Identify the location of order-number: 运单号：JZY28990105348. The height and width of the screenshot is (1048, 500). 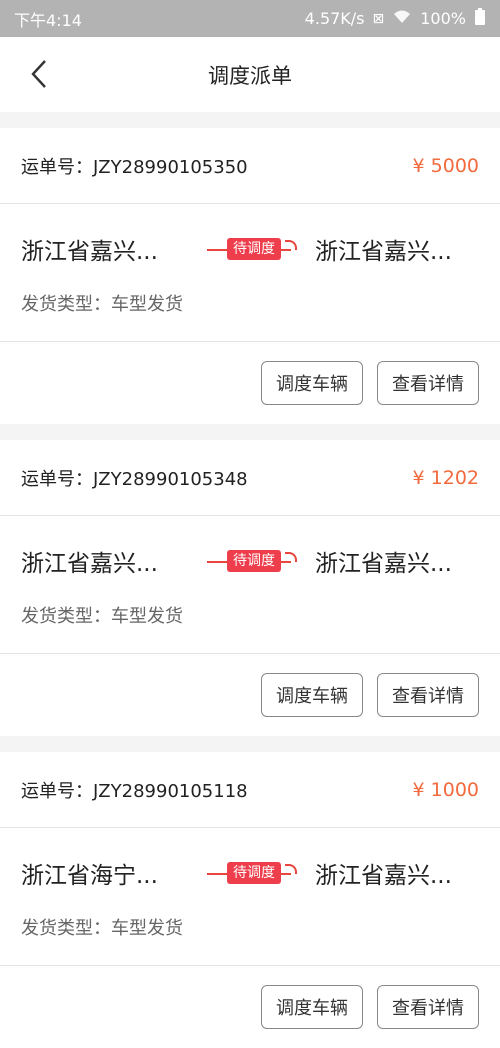
(134, 478).